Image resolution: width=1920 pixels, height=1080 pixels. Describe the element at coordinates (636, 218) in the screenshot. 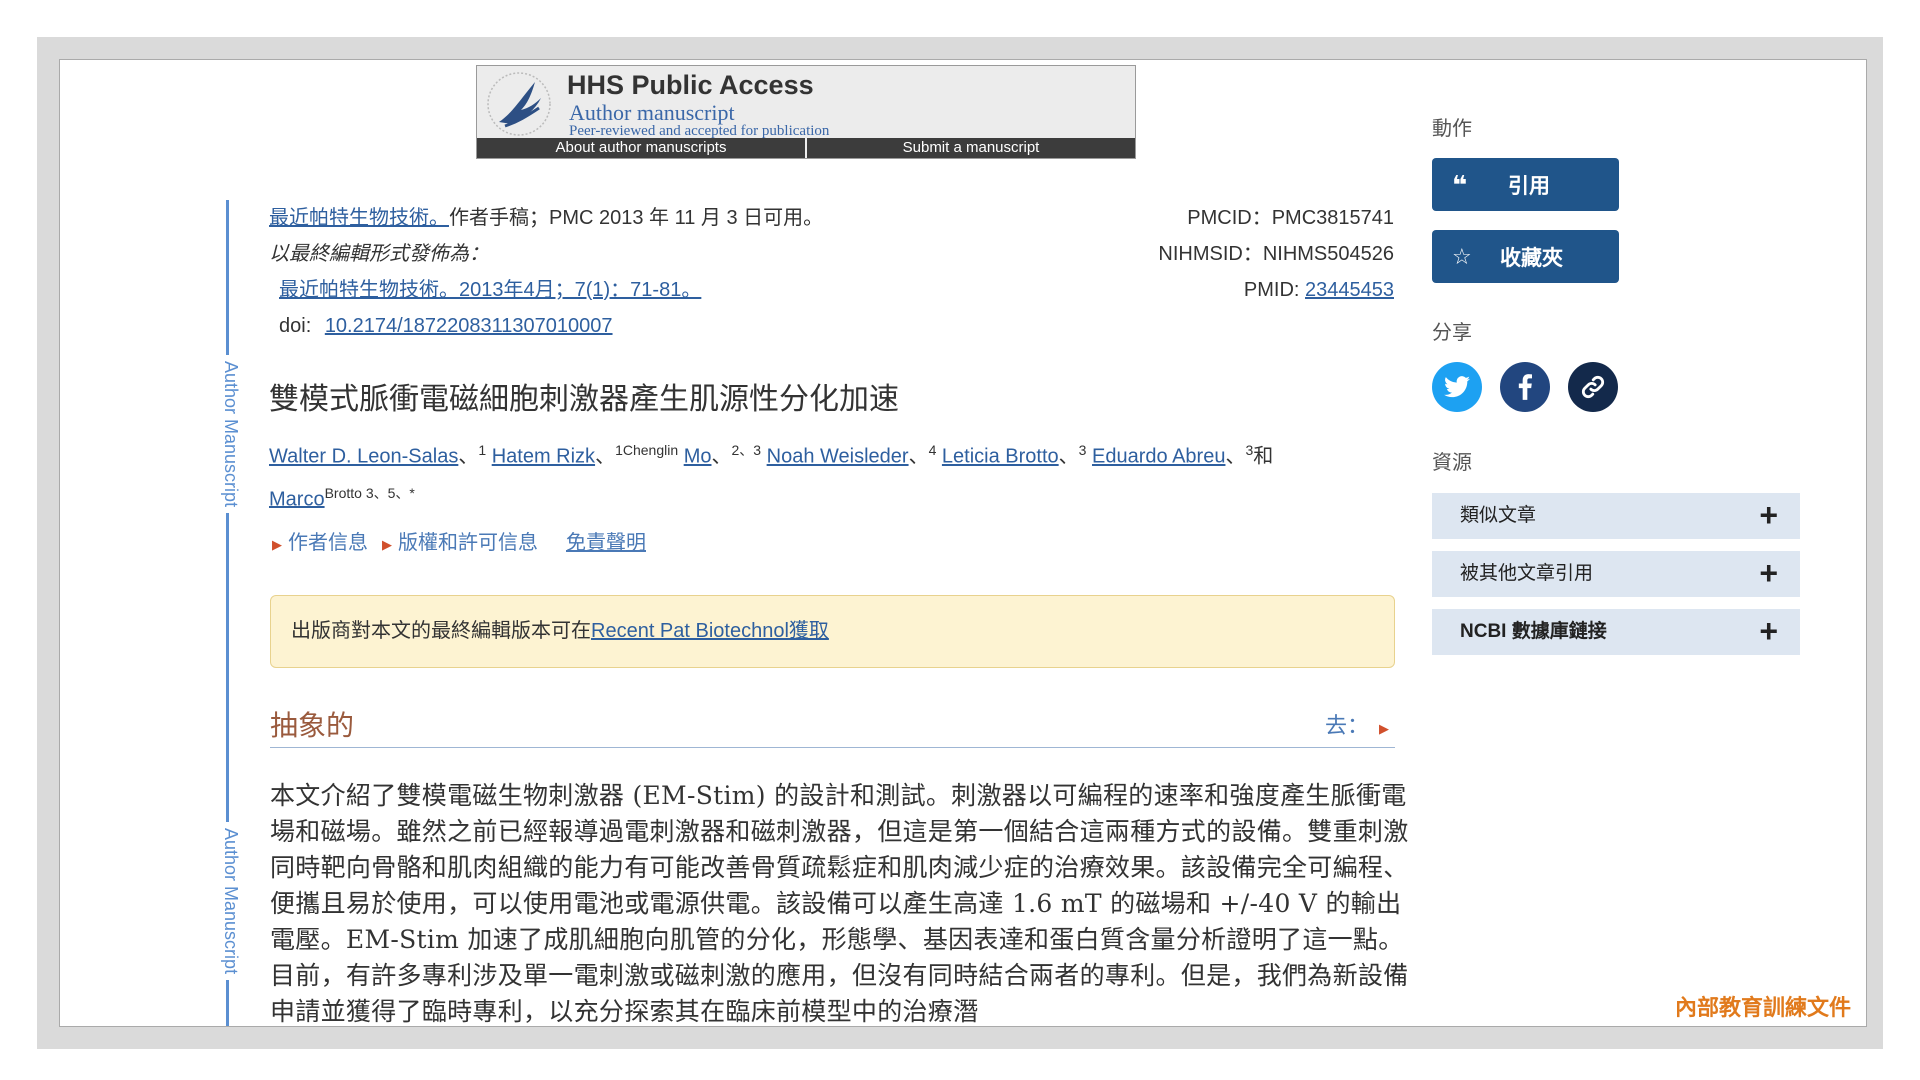

I see `availability-text: 作者手稿；PMC 2013 年 11 月 3 日可用。` at that location.